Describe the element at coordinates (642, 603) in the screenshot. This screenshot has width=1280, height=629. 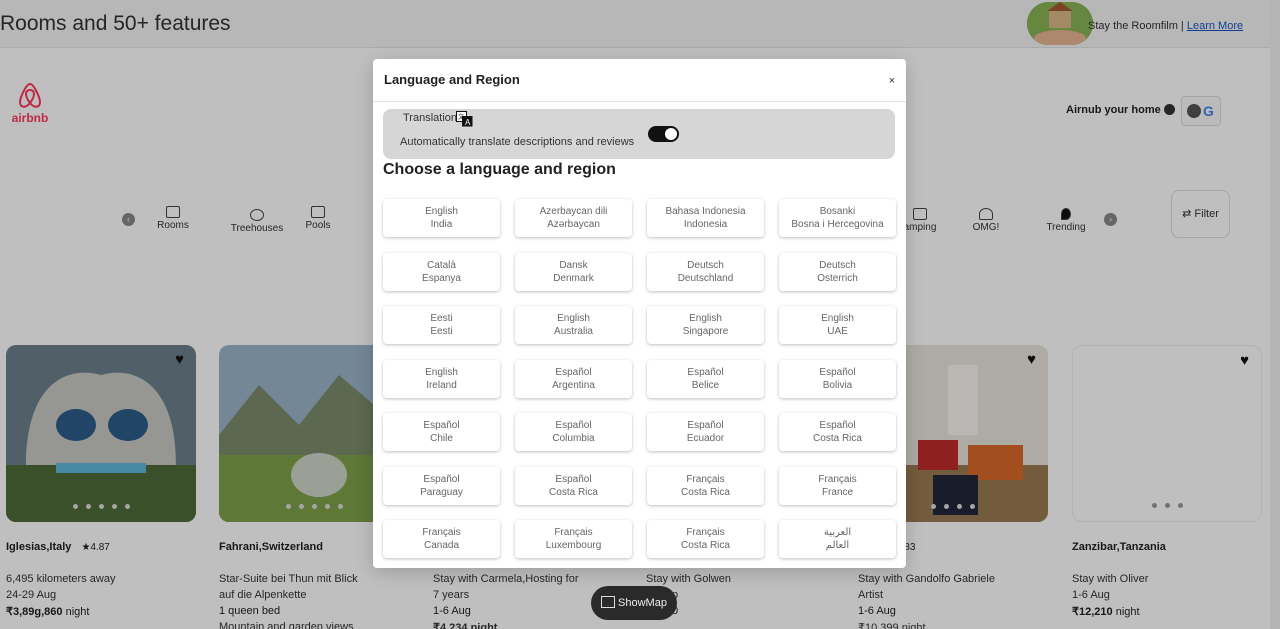
I see `show-map-label: ShowMap` at that location.